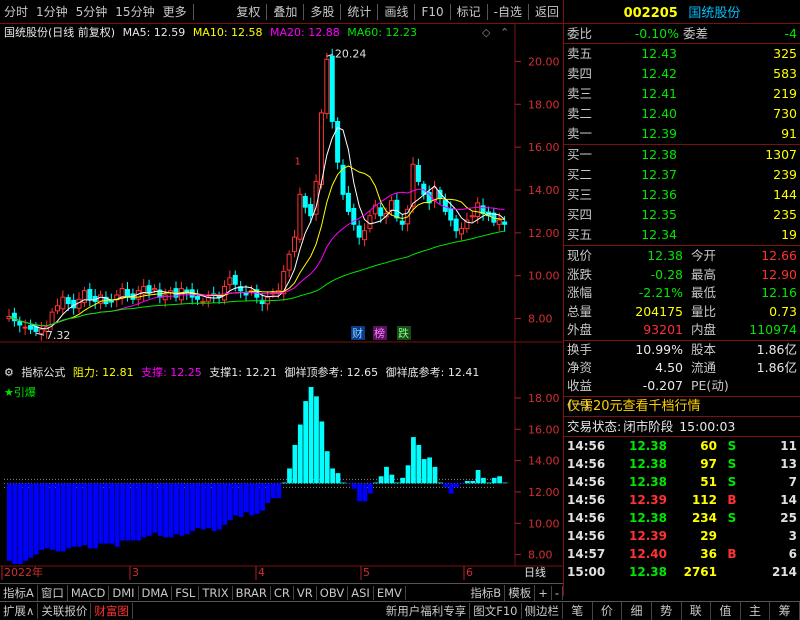 The image size is (800, 620). Describe the element at coordinates (359, 11) in the screenshot. I see `toolbar-button-3: 统计` at that location.